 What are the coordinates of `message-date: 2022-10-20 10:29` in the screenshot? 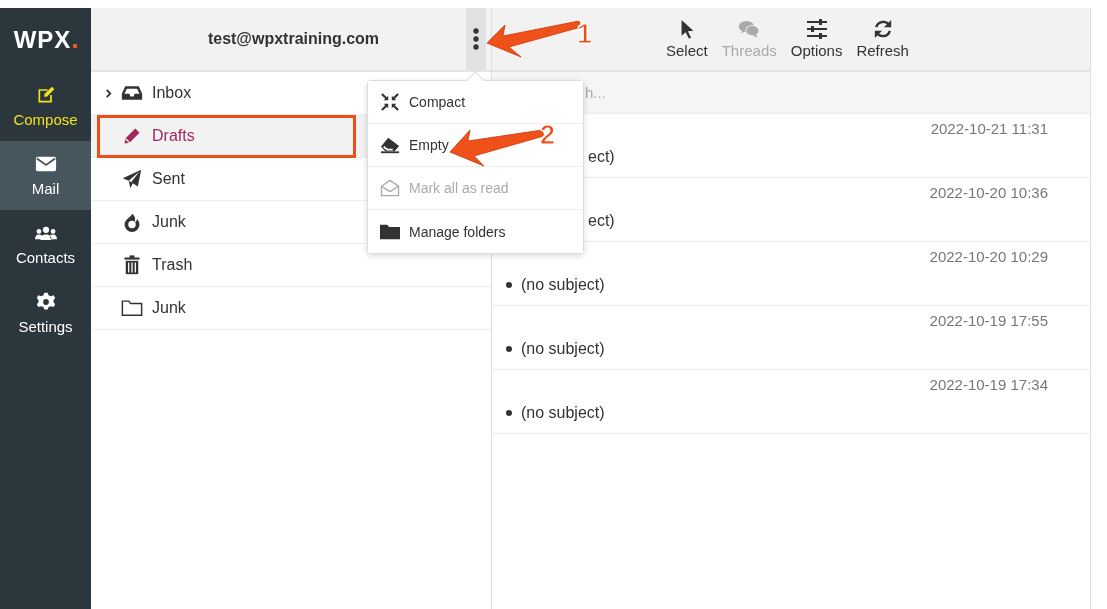 It's located at (988, 256).